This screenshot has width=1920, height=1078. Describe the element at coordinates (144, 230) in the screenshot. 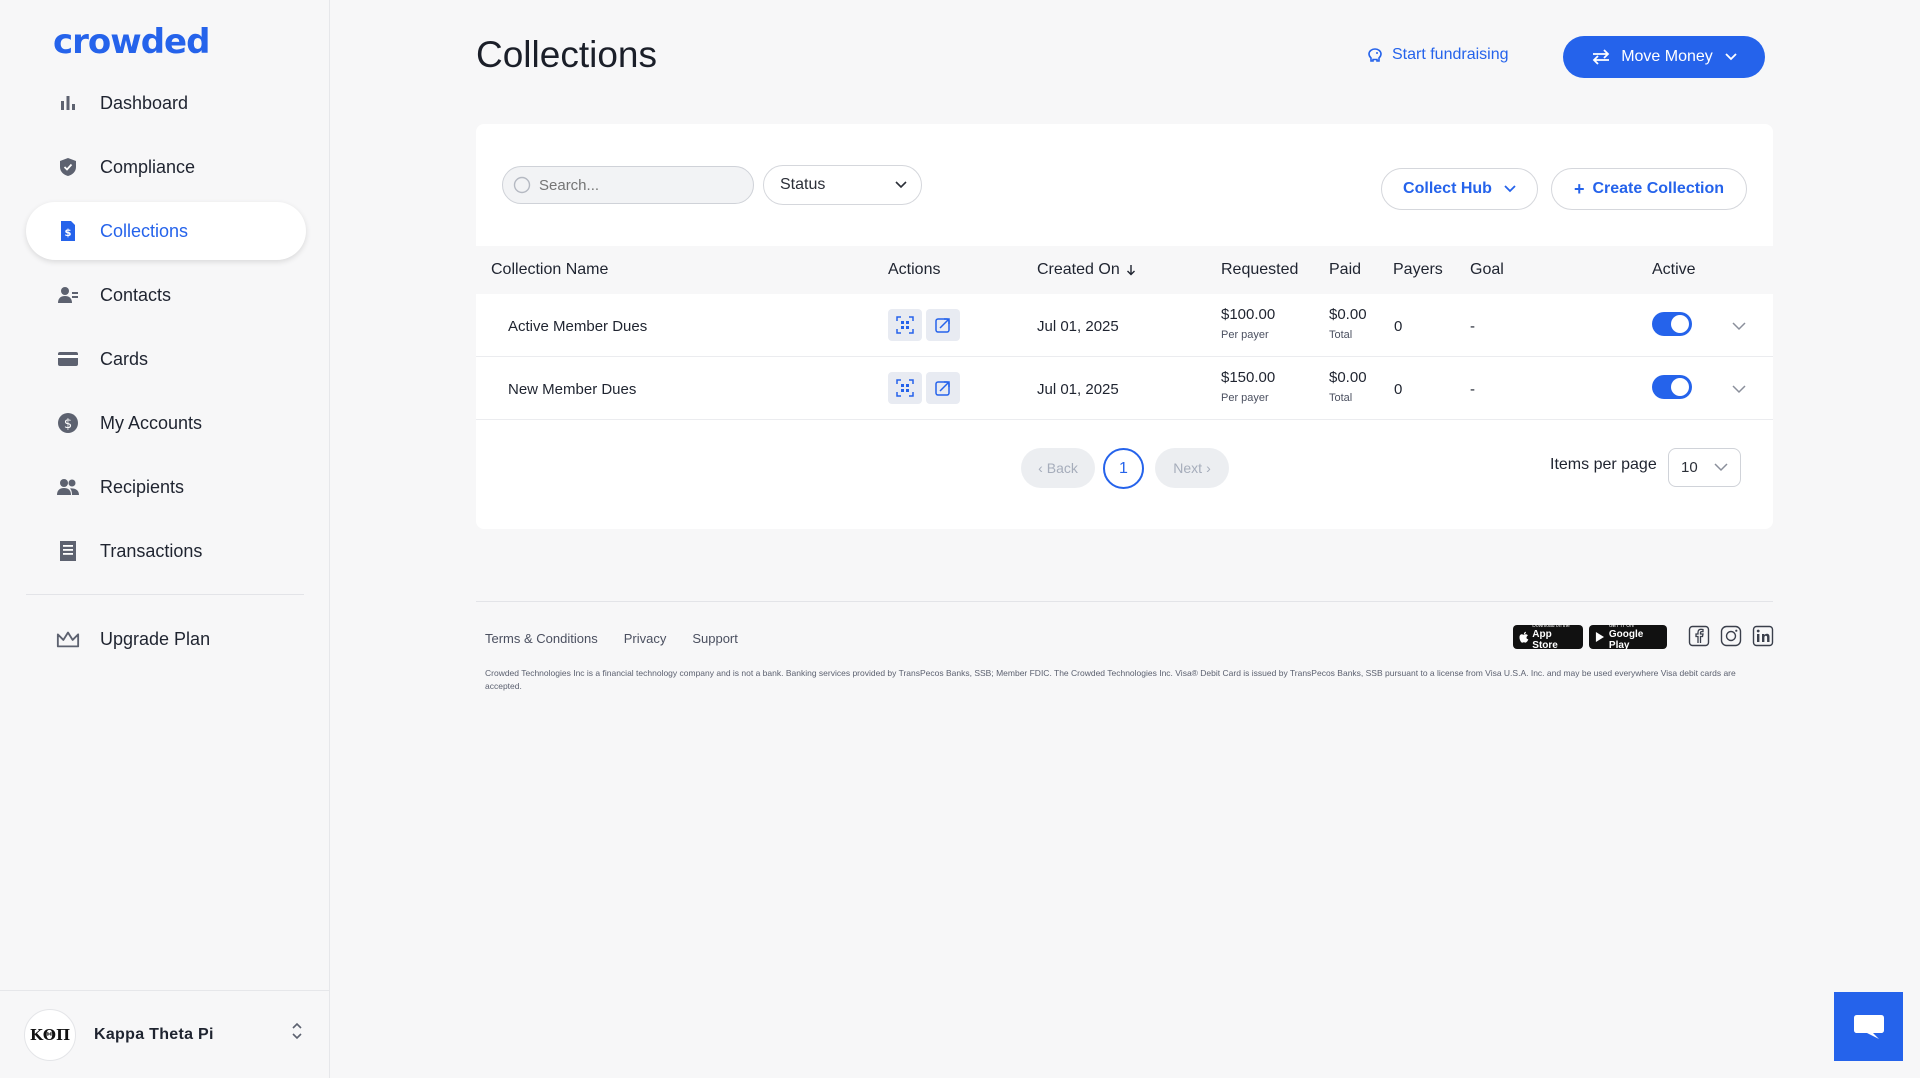

I see `sidebar-item-label: Collections` at that location.